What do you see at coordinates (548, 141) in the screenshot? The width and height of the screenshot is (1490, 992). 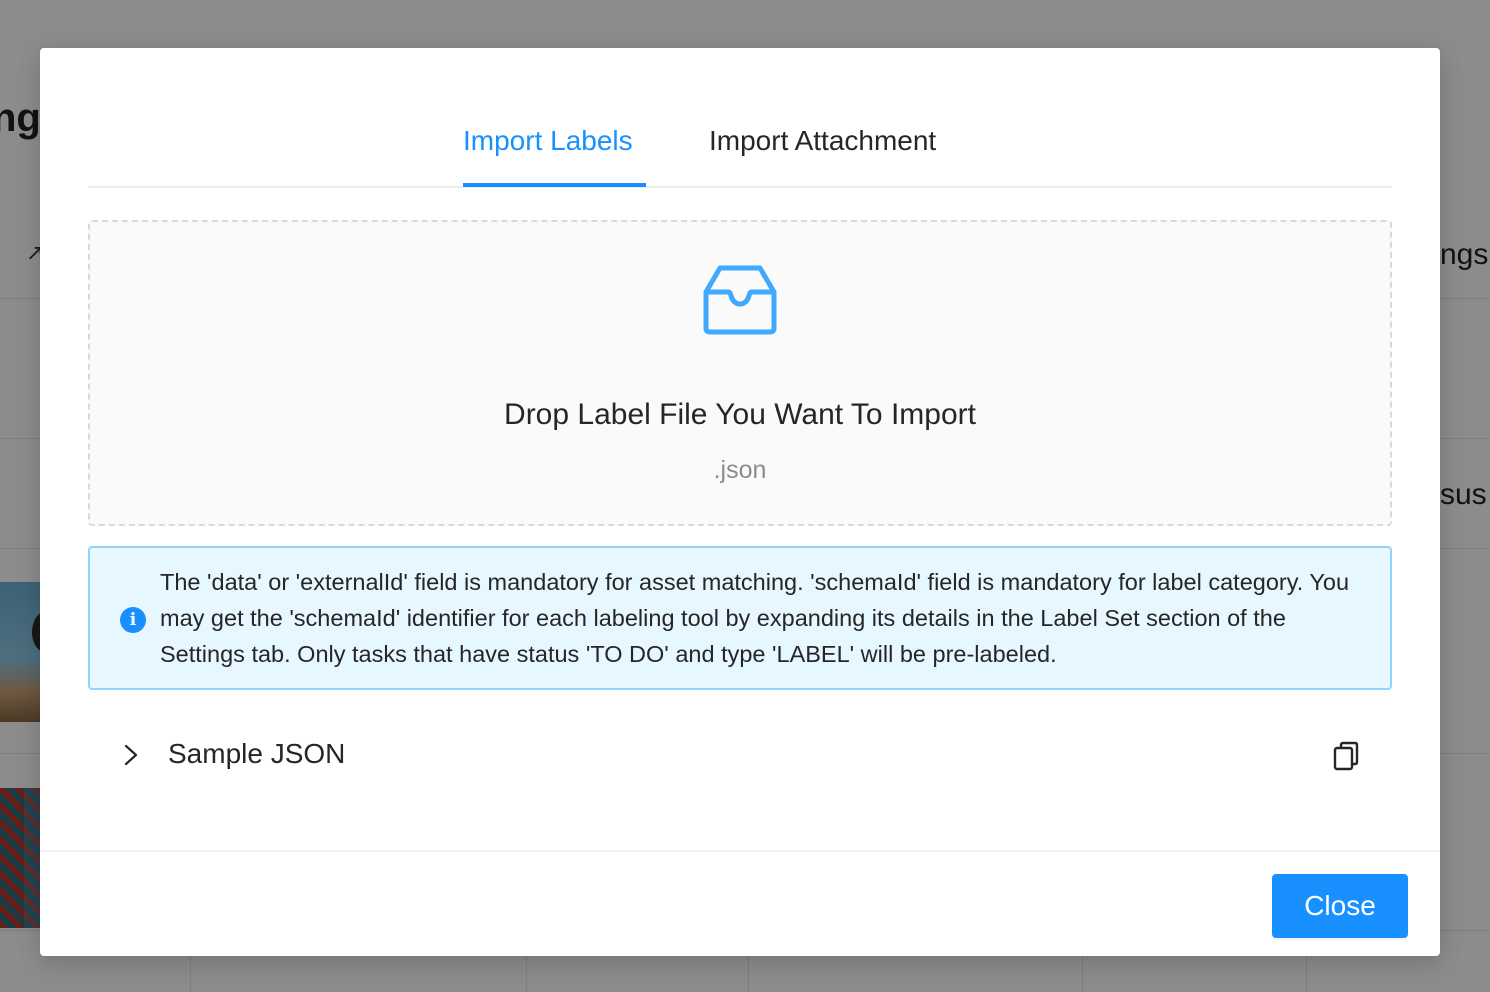 I see `tab-import-labels: Import Labels` at bounding box center [548, 141].